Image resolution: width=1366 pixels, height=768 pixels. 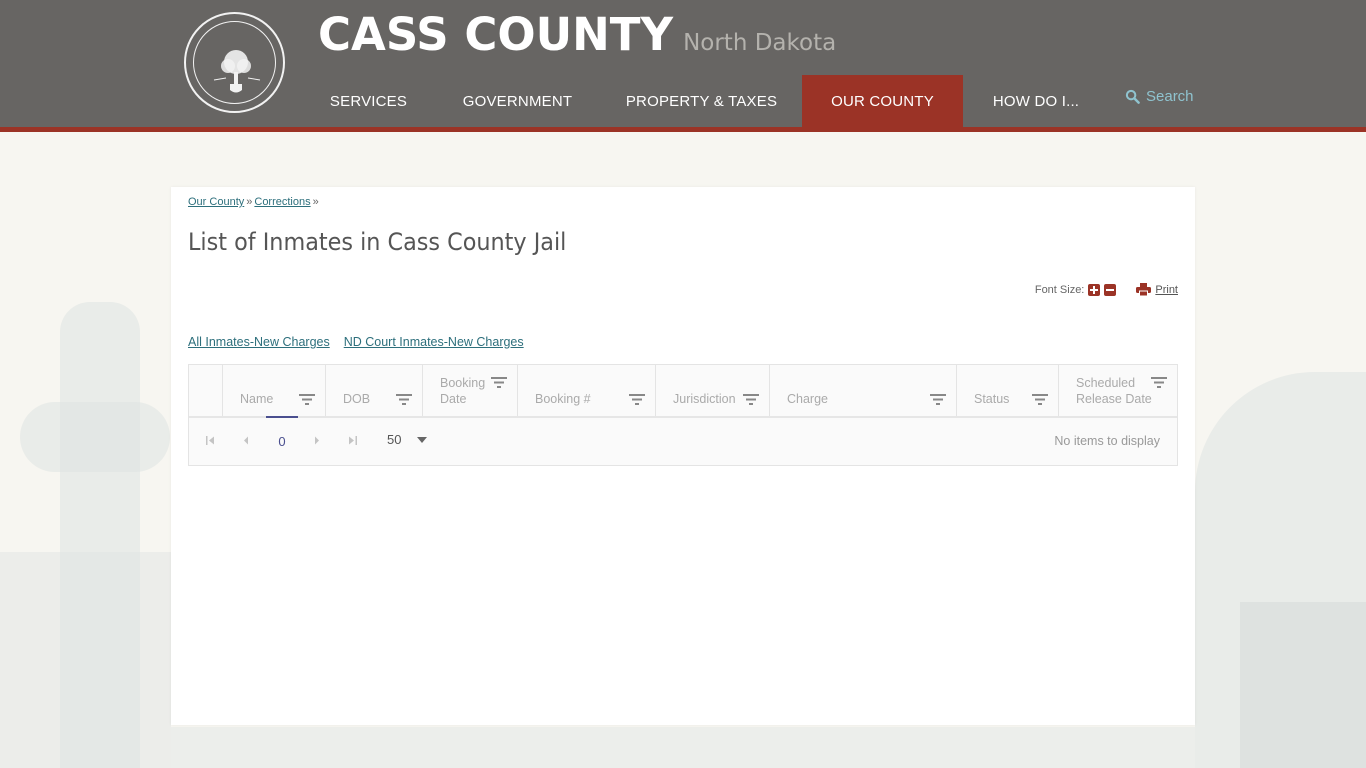 I want to click on column-header-booking-date: Booking Date, so click(x=469, y=390).